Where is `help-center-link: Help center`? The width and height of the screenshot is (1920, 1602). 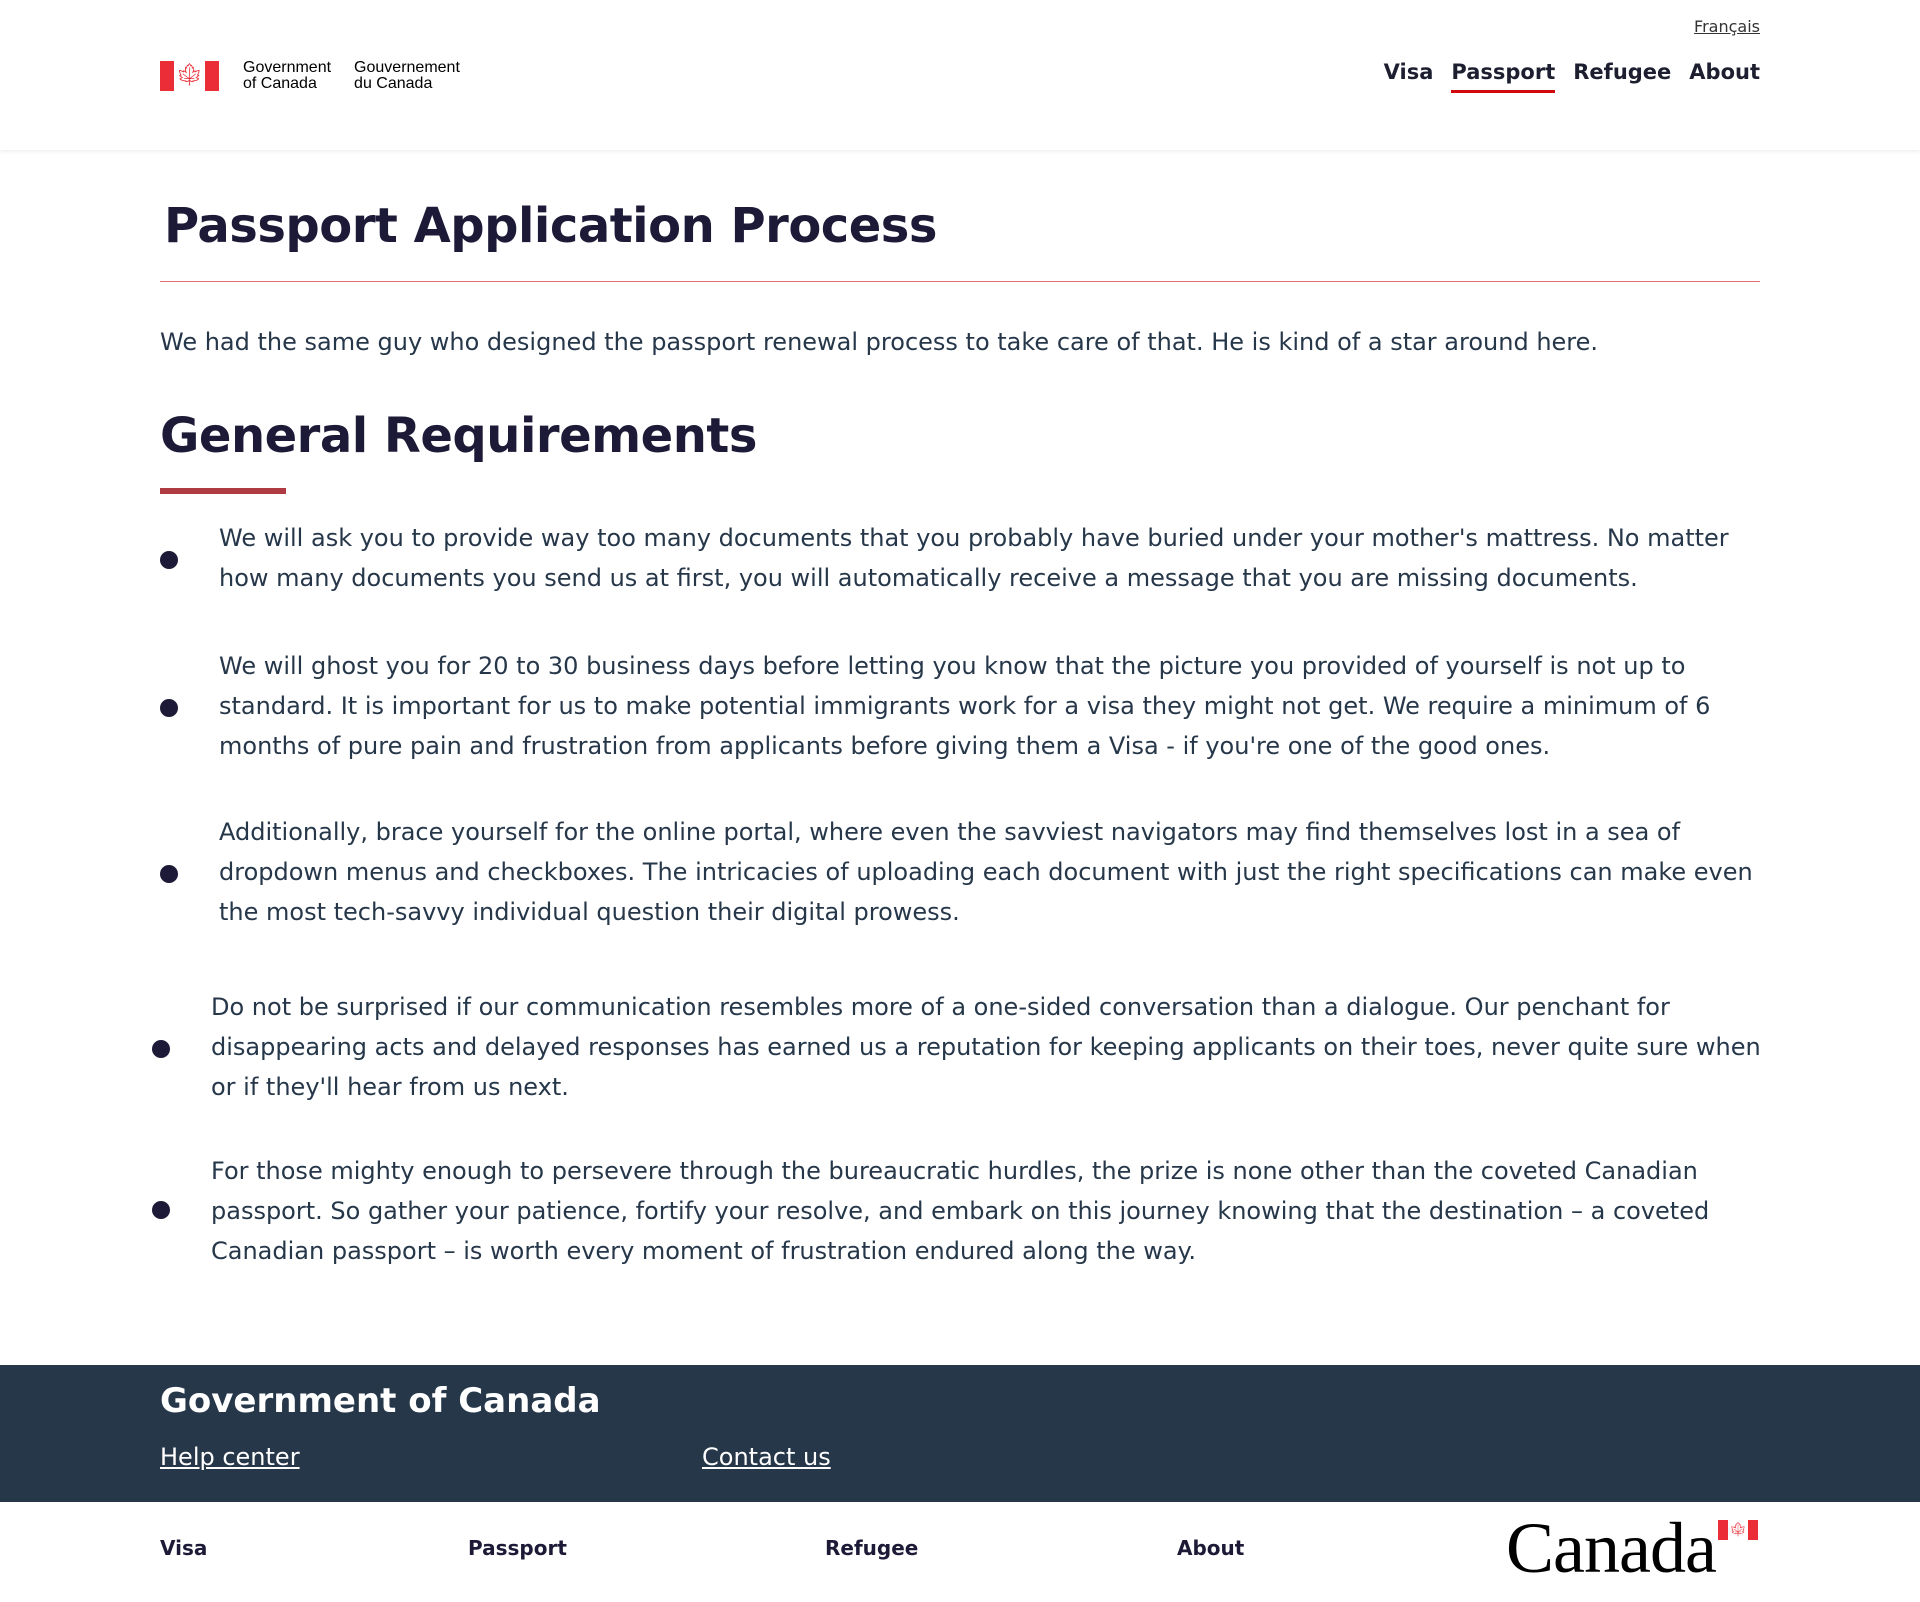 help-center-link: Help center is located at coordinates (230, 1457).